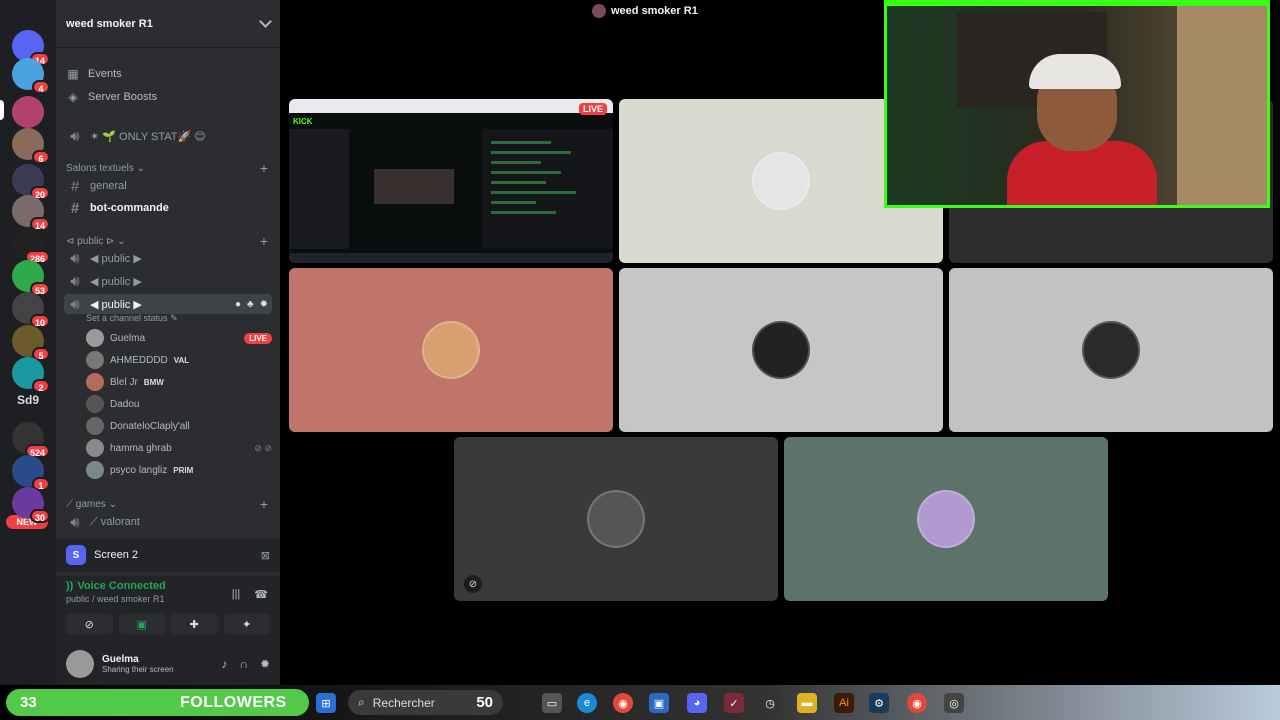  Describe the element at coordinates (587, 703) in the screenshot. I see `edge-icon: e` at that location.